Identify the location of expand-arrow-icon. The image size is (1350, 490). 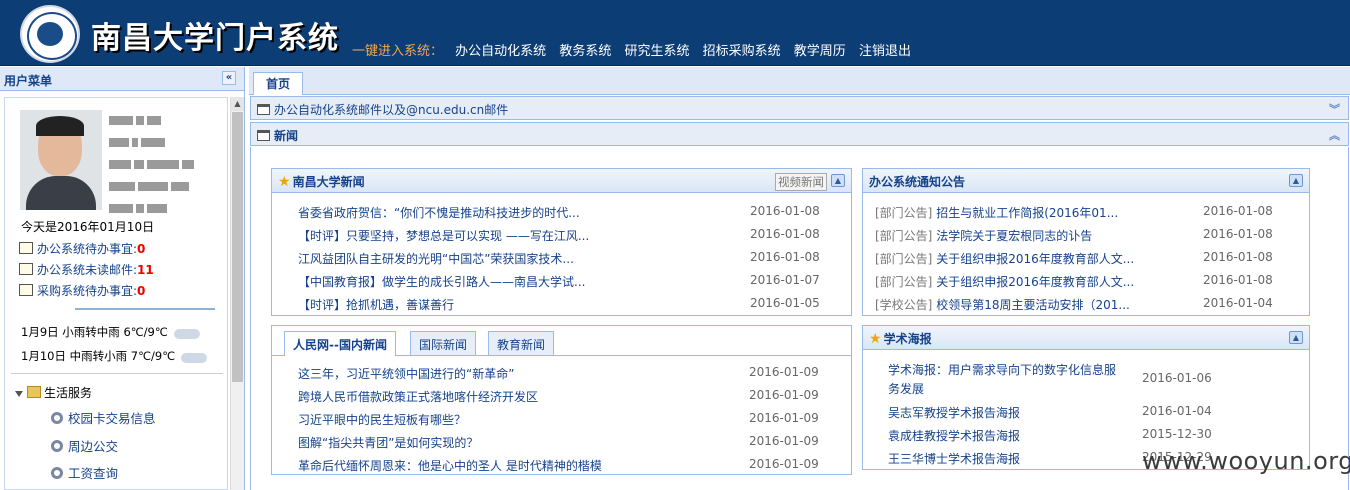
(19, 394).